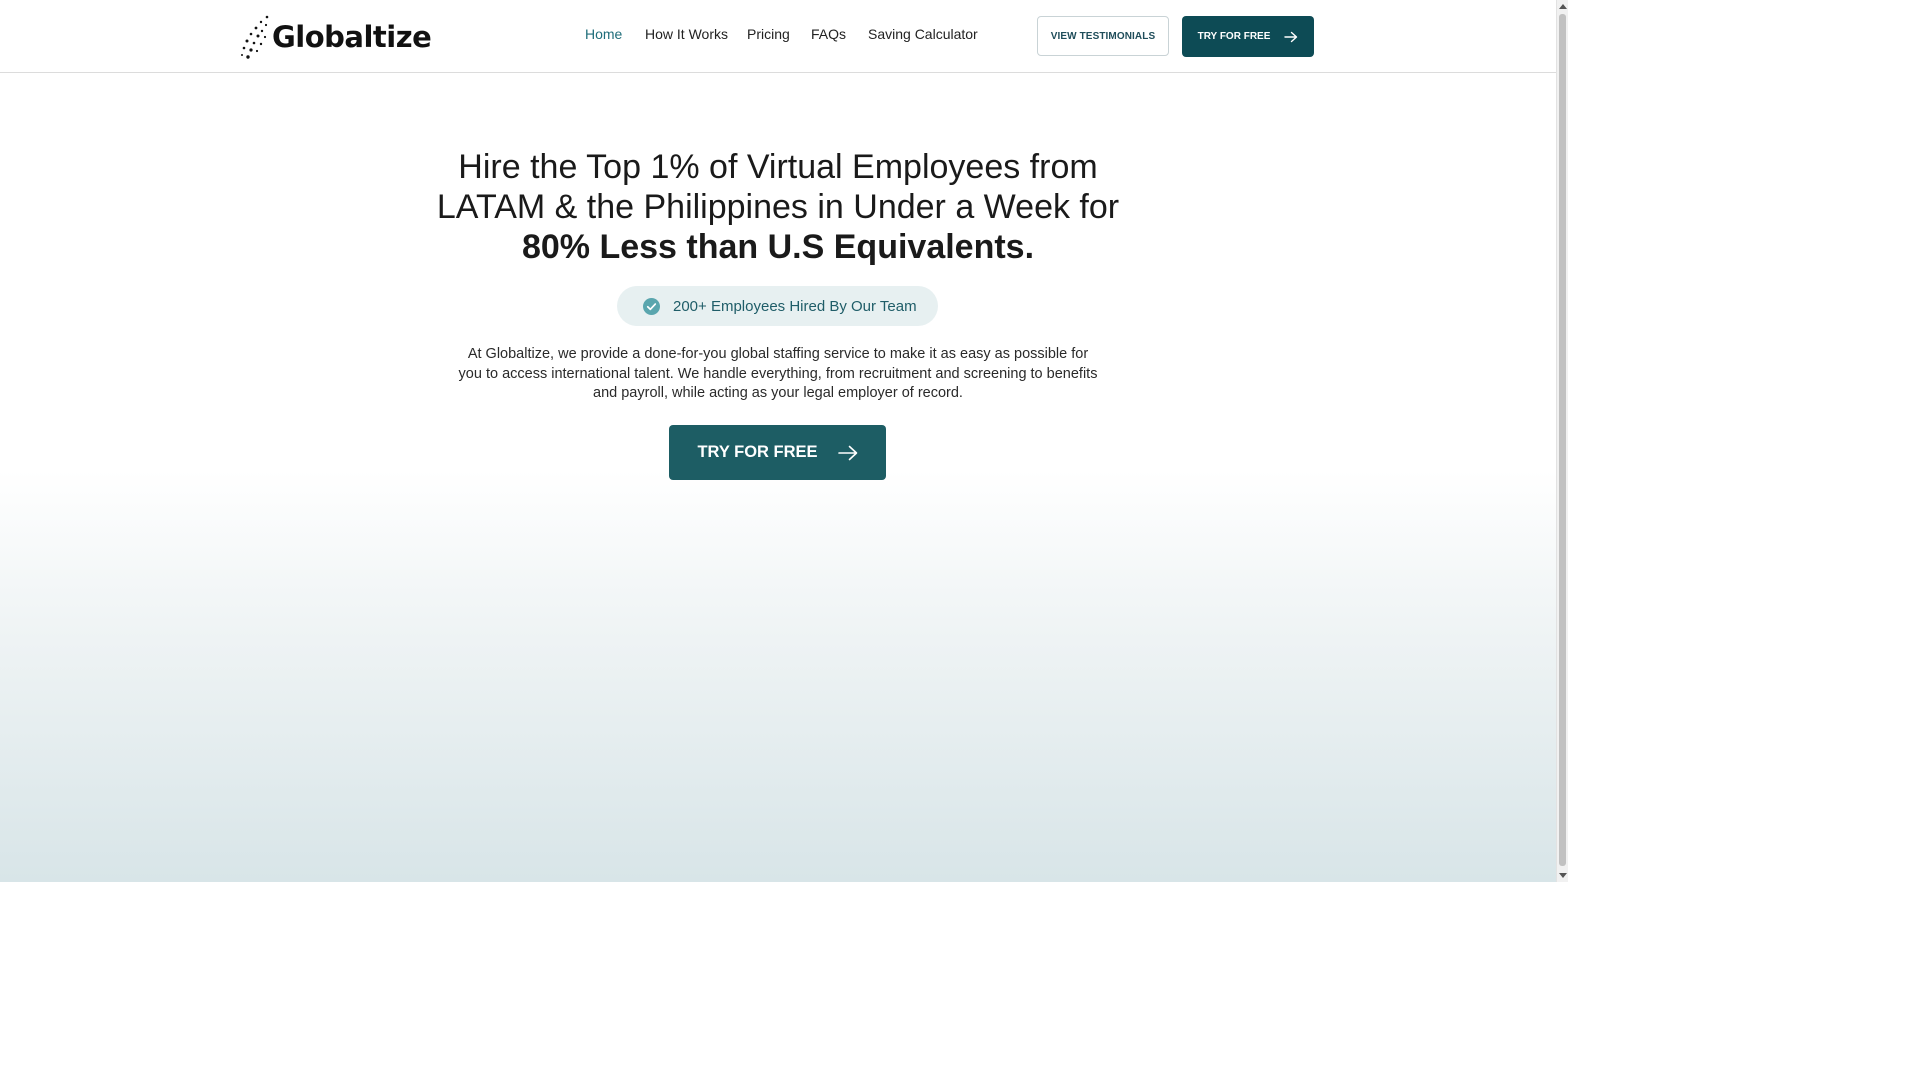 Image resolution: width=1920 pixels, height=1080 pixels. I want to click on employees-hired-badge: 200+ Employees Hired By Our Team, so click(777, 306).